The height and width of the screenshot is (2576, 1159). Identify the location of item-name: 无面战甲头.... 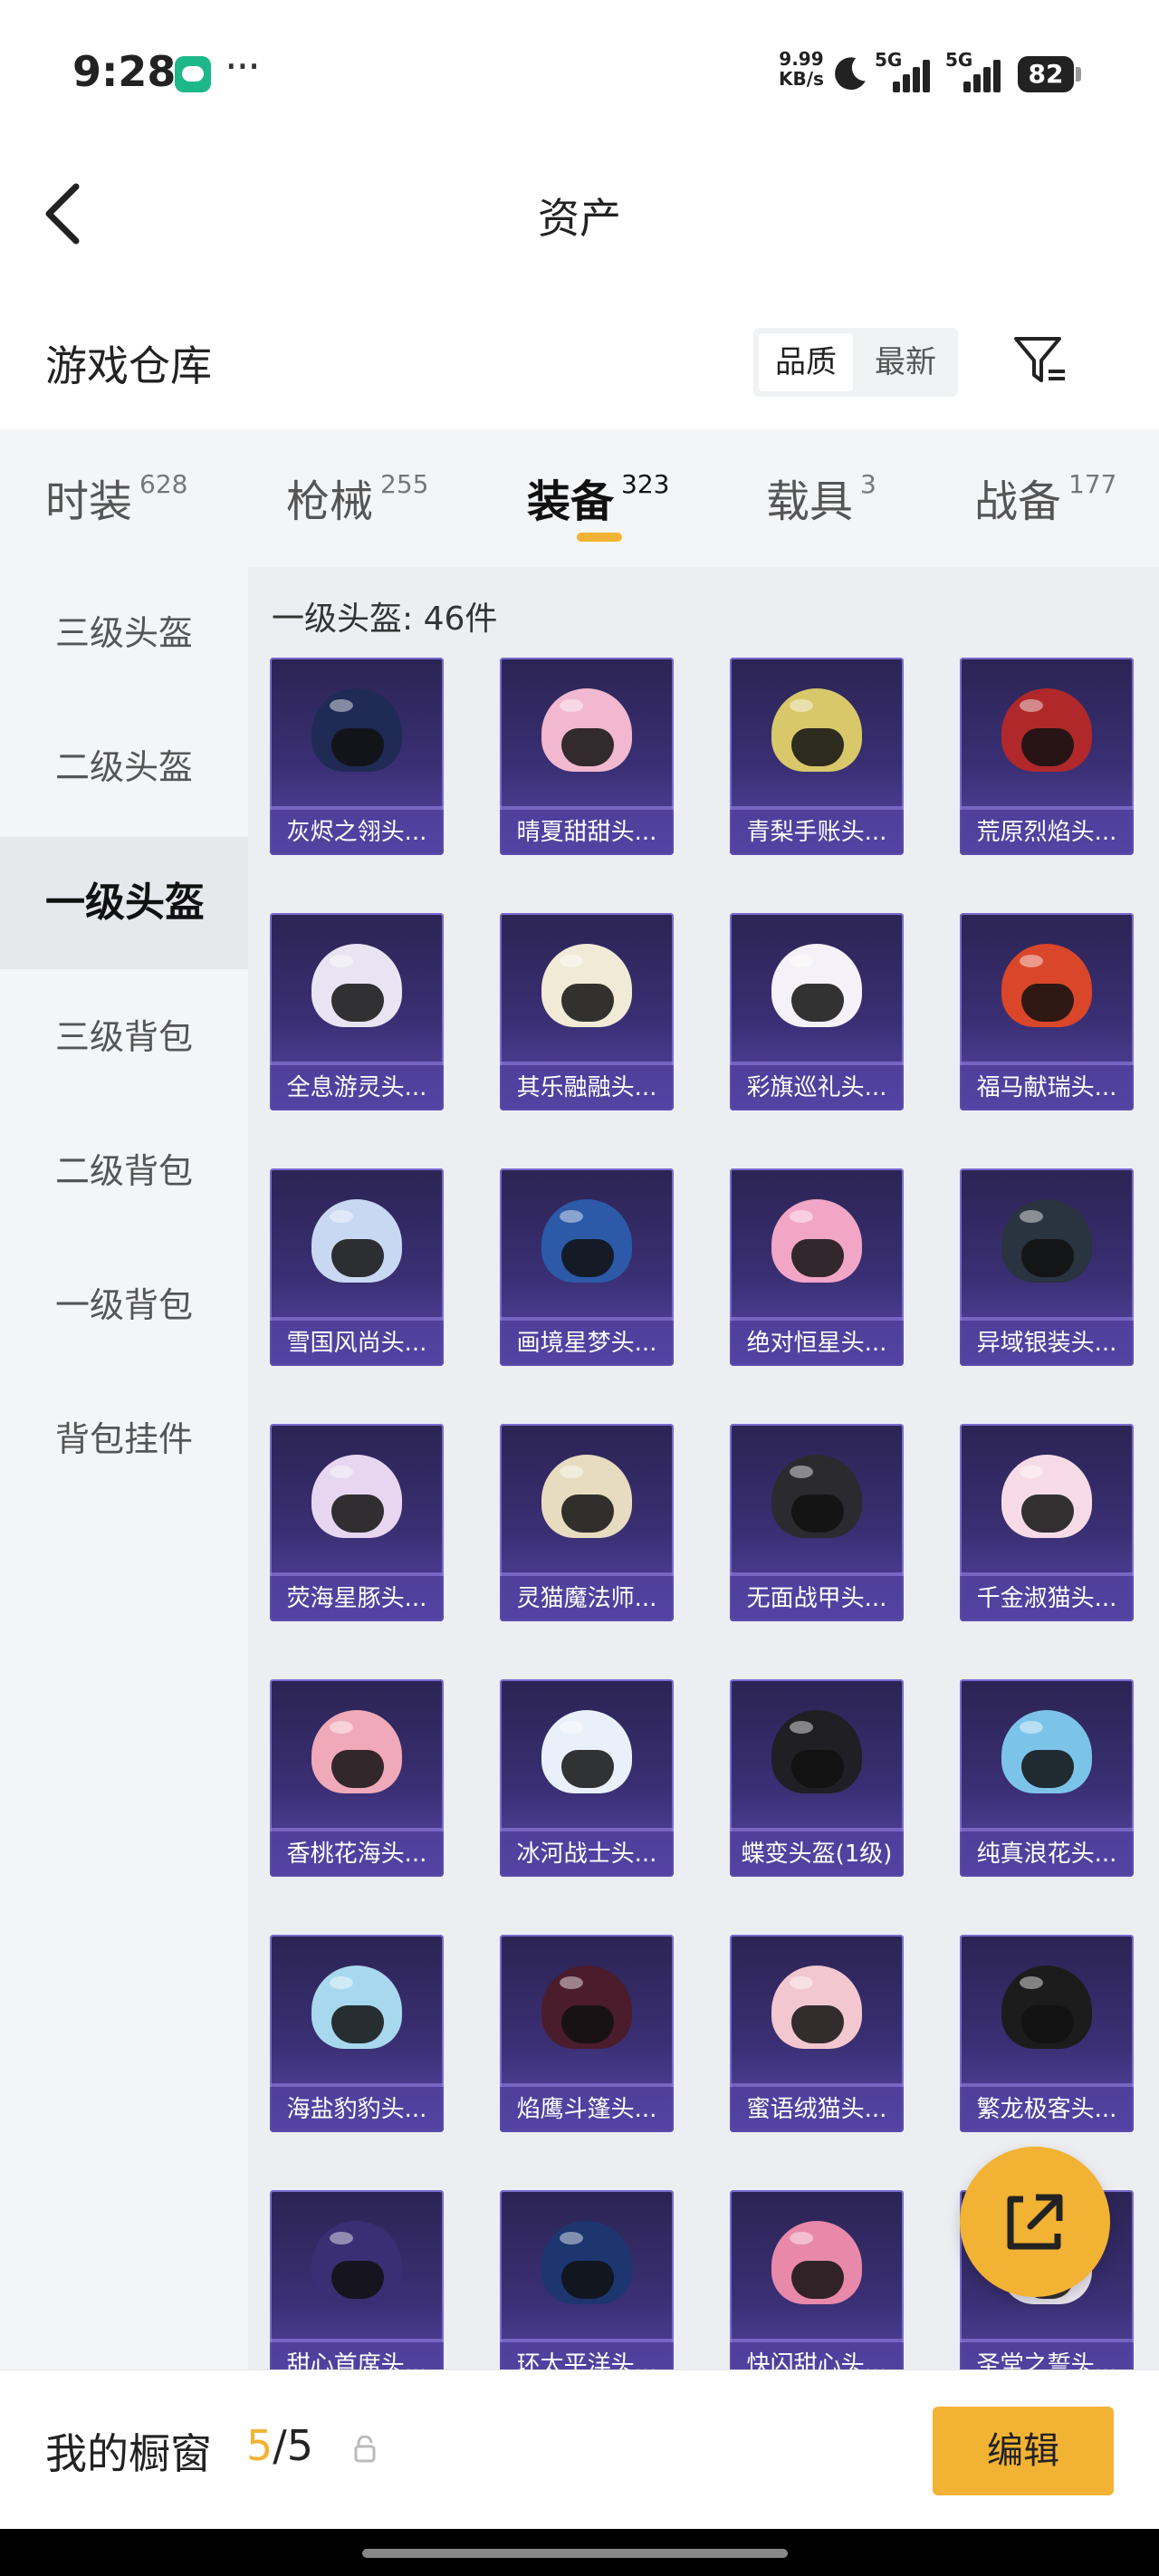
(817, 1598).